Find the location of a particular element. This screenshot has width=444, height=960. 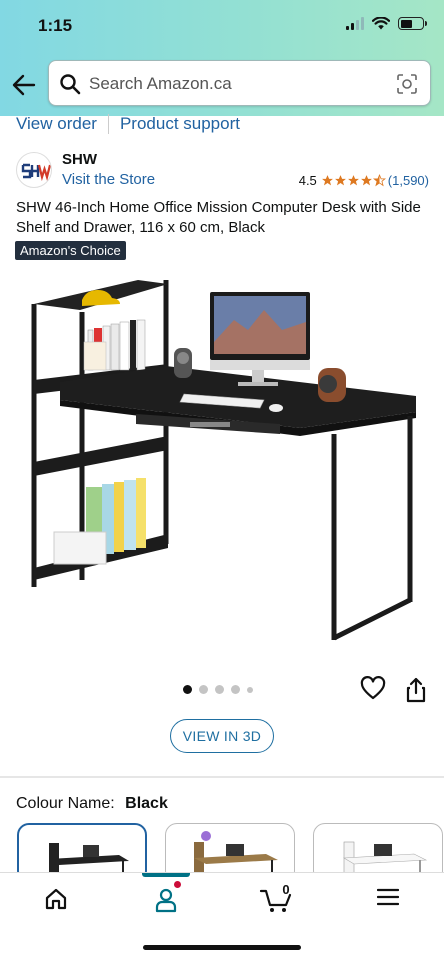

nav-home is located at coordinates (56, 902).